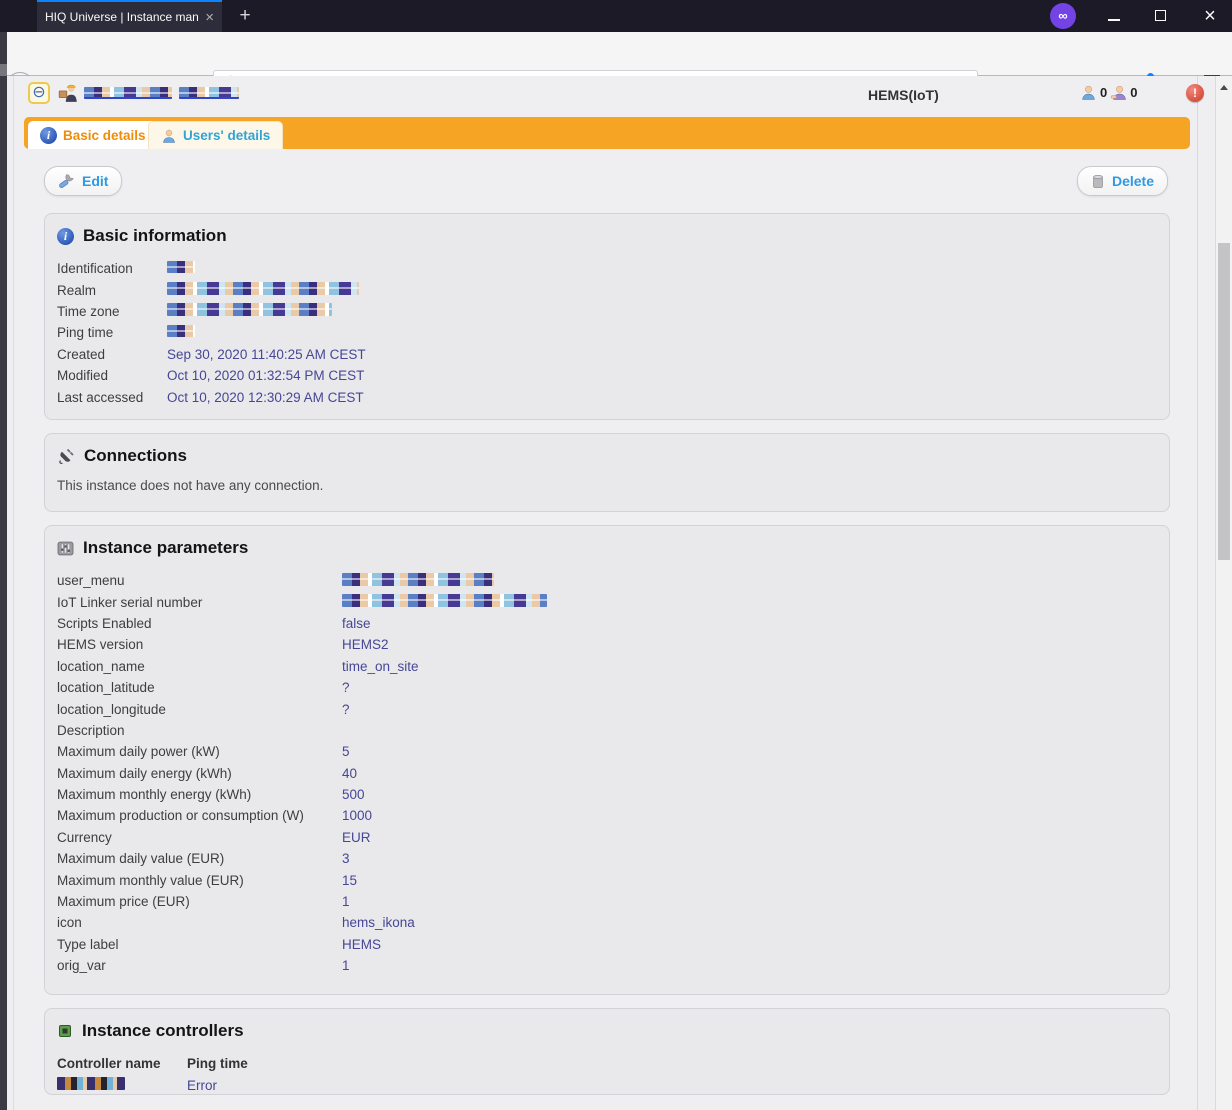 This screenshot has height=1110, width=1232. What do you see at coordinates (346, 752) in the screenshot?
I see `row-value: 5` at bounding box center [346, 752].